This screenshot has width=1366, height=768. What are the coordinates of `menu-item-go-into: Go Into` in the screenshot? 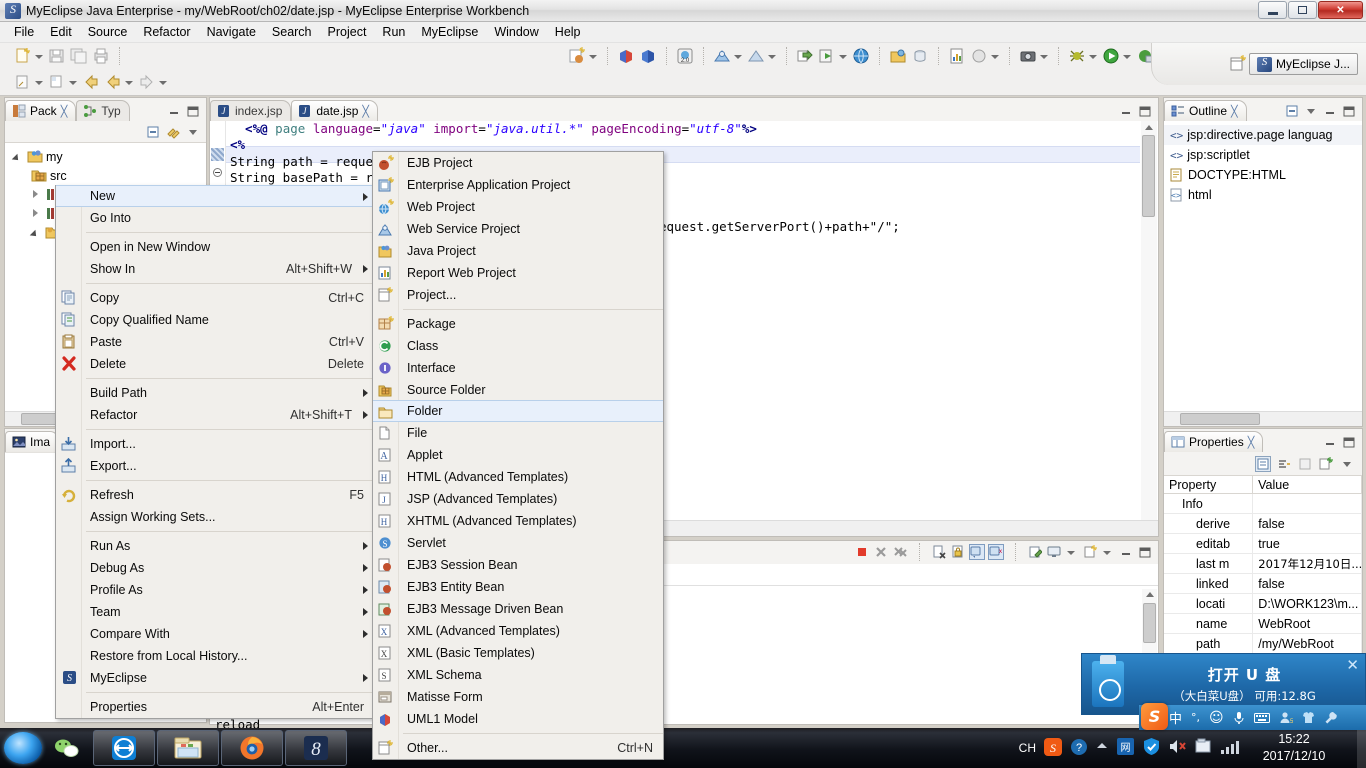 It's located at (215, 218).